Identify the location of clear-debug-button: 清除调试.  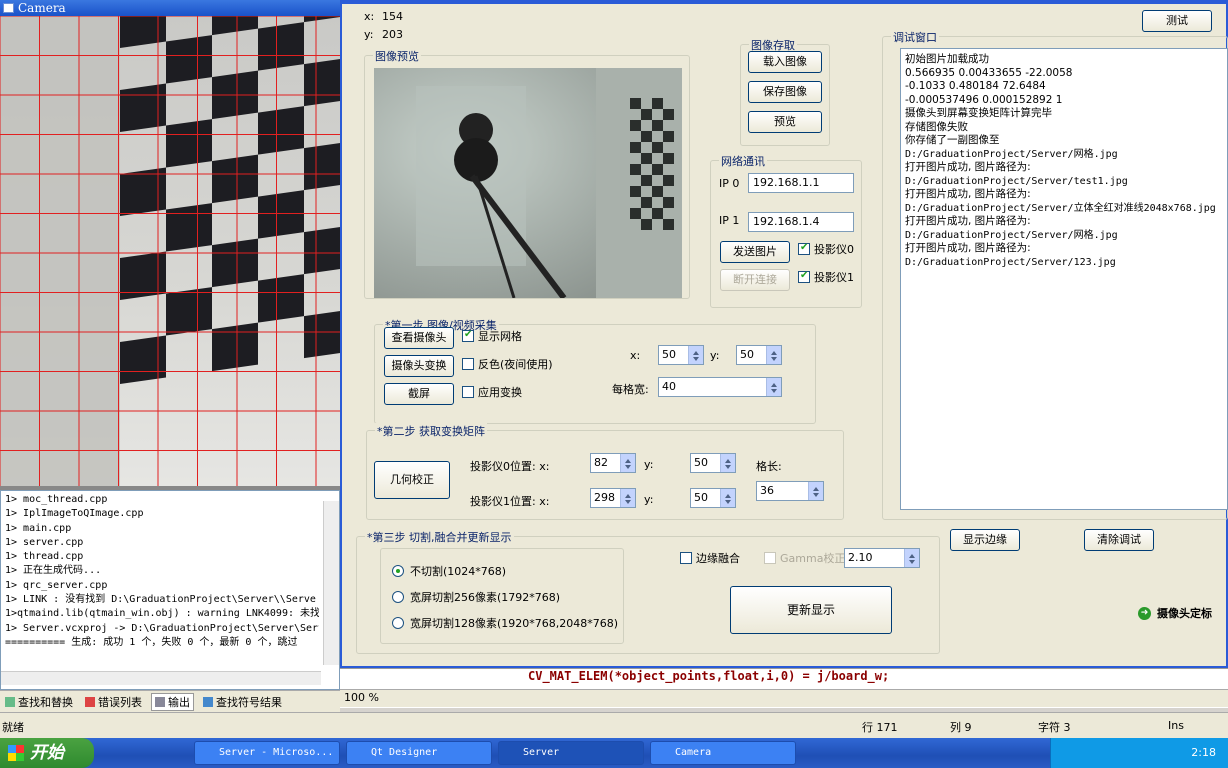
(1119, 540).